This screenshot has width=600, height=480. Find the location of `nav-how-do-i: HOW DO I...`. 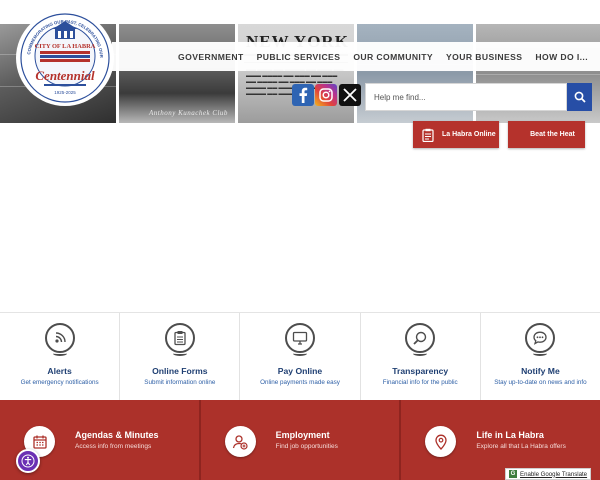

nav-how-do-i: HOW DO I... is located at coordinates (561, 57).